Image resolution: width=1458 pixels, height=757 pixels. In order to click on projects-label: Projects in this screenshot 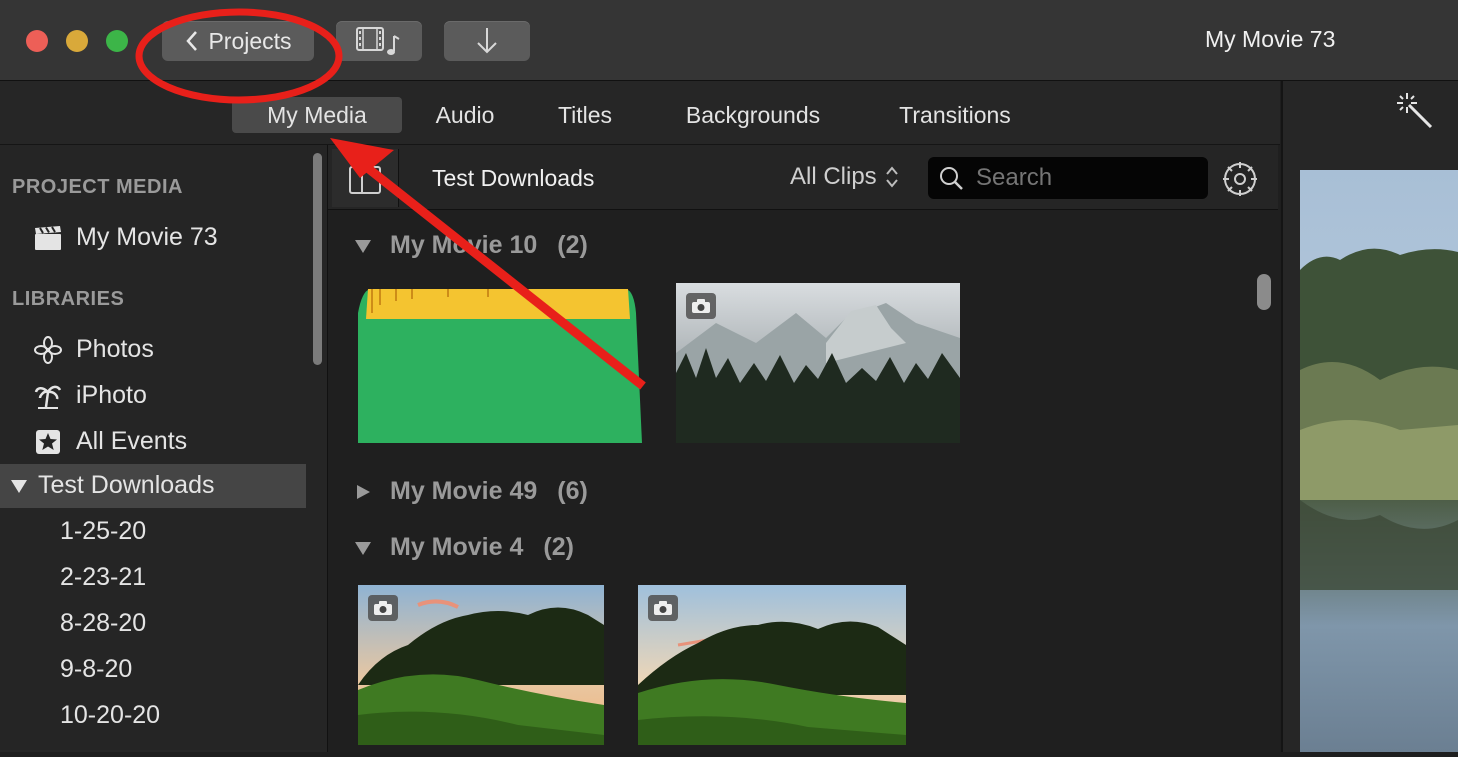, I will do `click(250, 40)`.